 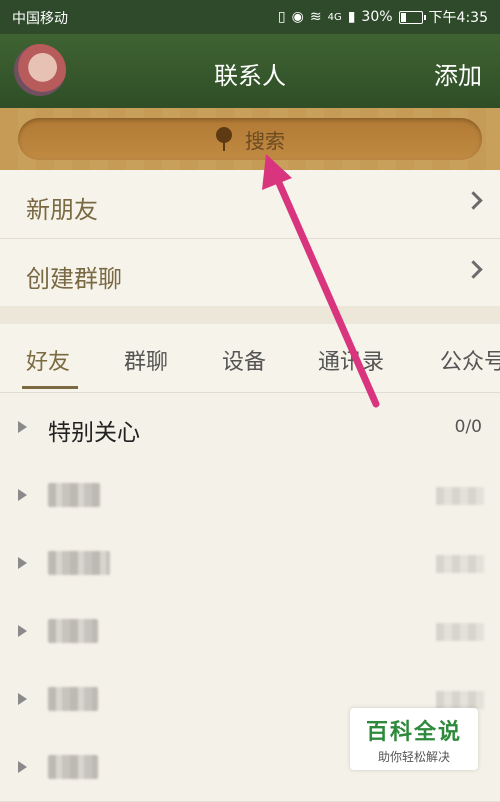 I want to click on watermark-title: 百科全说, so click(x=413, y=732).